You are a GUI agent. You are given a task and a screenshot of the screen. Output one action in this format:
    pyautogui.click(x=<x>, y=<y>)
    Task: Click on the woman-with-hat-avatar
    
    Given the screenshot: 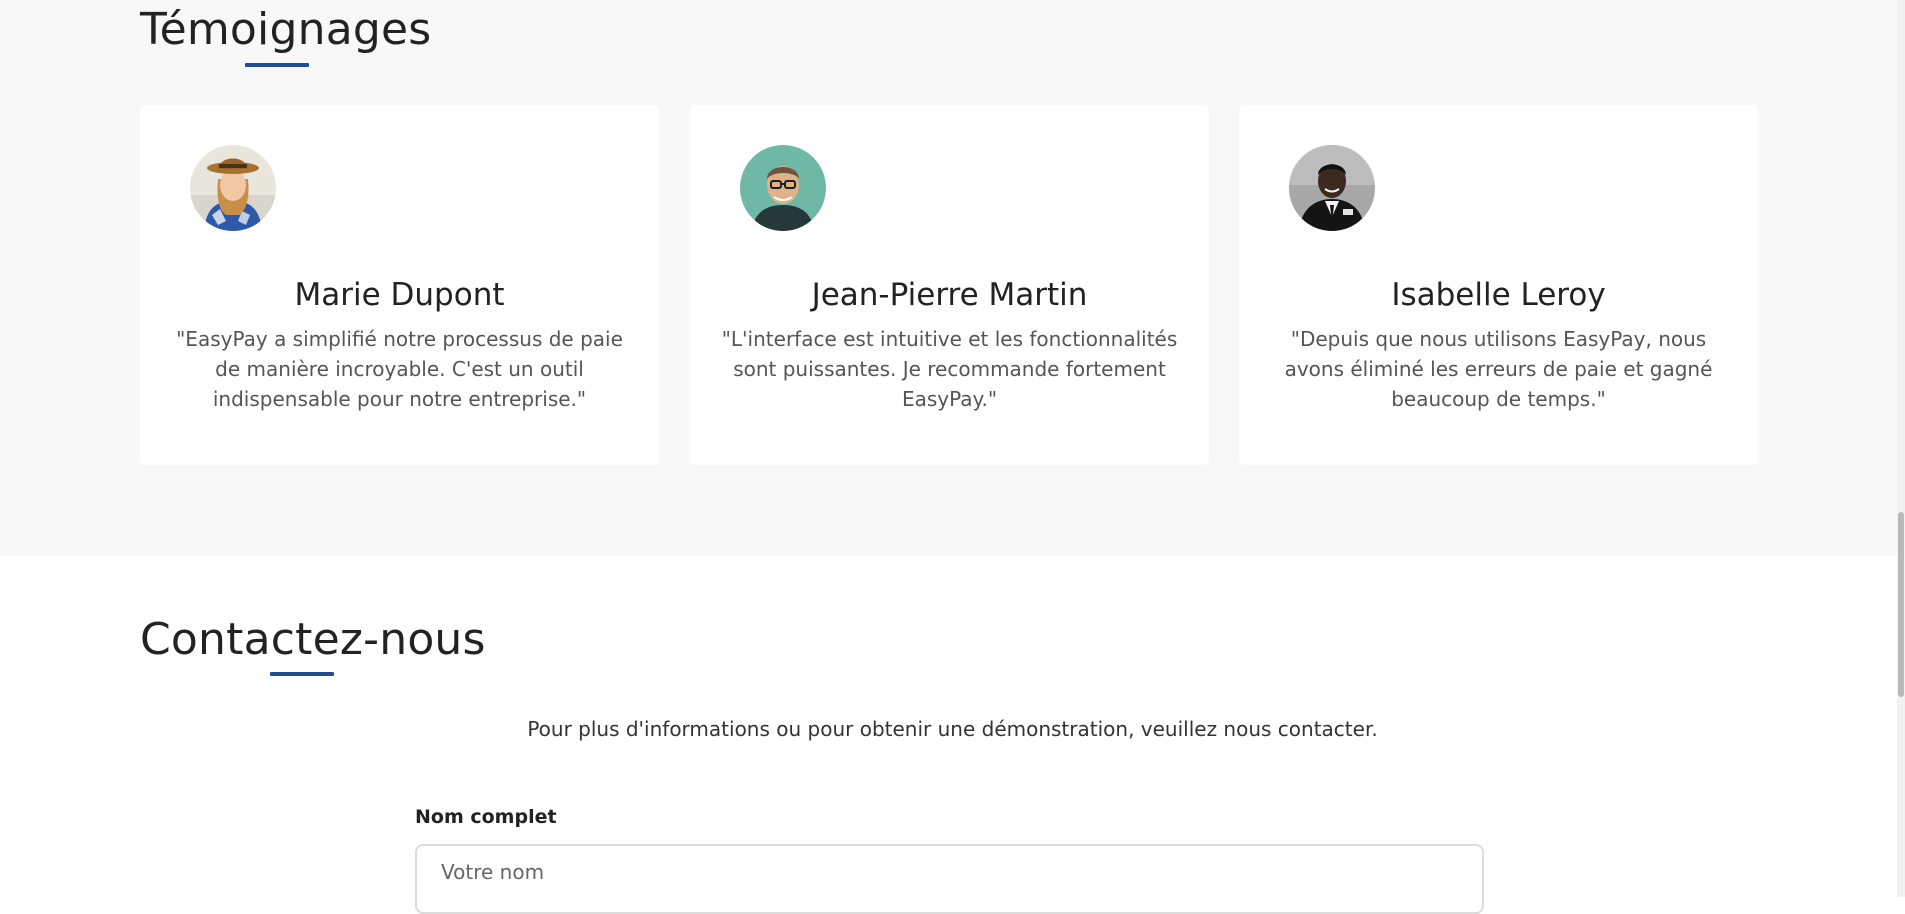 What is the action you would take?
    pyautogui.click(x=233, y=188)
    